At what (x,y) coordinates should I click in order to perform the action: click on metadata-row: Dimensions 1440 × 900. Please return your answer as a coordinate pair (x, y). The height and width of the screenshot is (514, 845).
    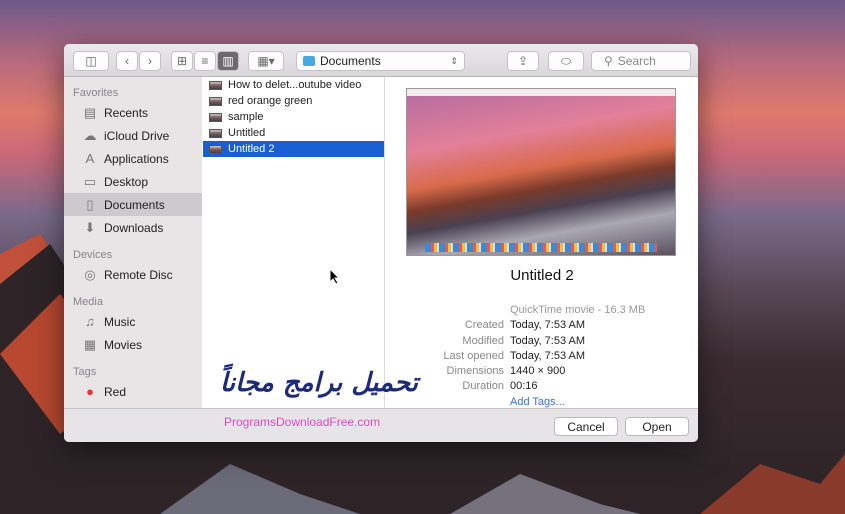
    Looking at the image, I should click on (542, 372).